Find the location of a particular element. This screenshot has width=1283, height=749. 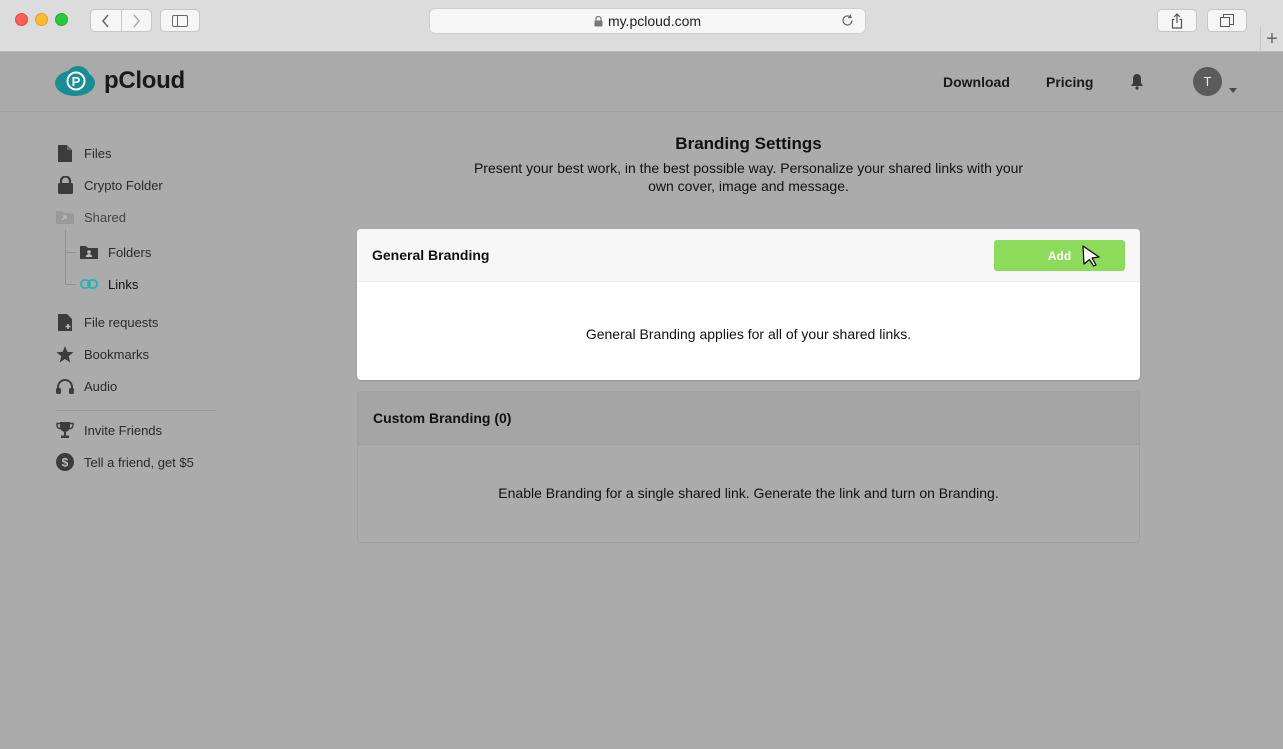

page-title: Branding Settings is located at coordinates (748, 143).